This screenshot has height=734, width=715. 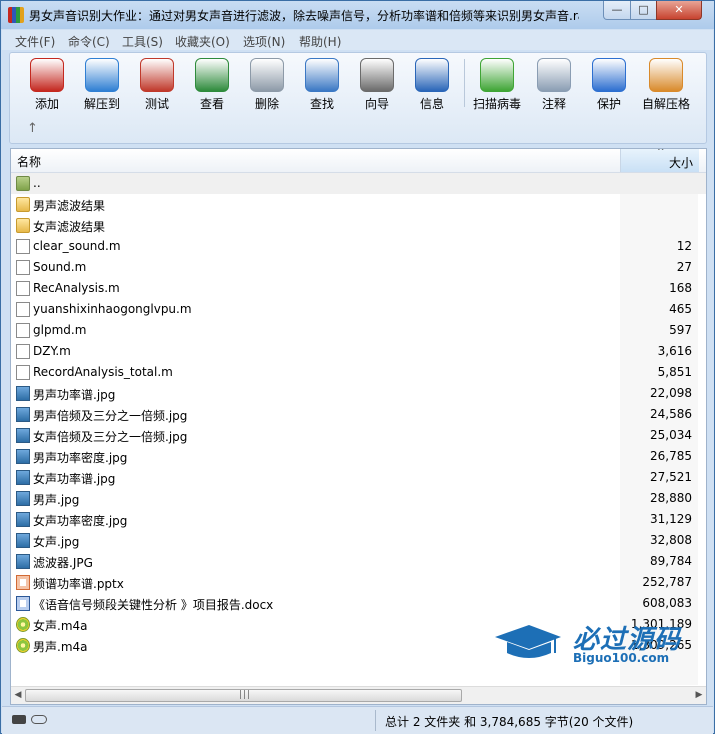 I want to click on find-button: 查找, so click(x=322, y=85).